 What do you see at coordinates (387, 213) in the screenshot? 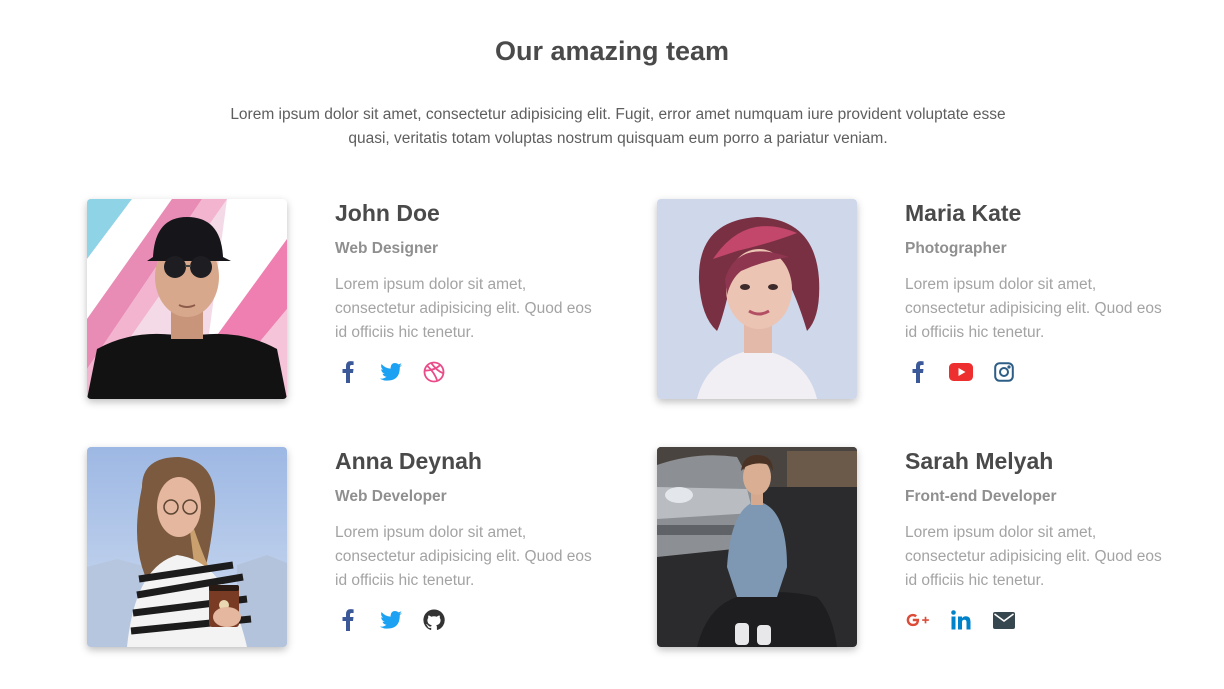
I see `member-name: John Doe` at bounding box center [387, 213].